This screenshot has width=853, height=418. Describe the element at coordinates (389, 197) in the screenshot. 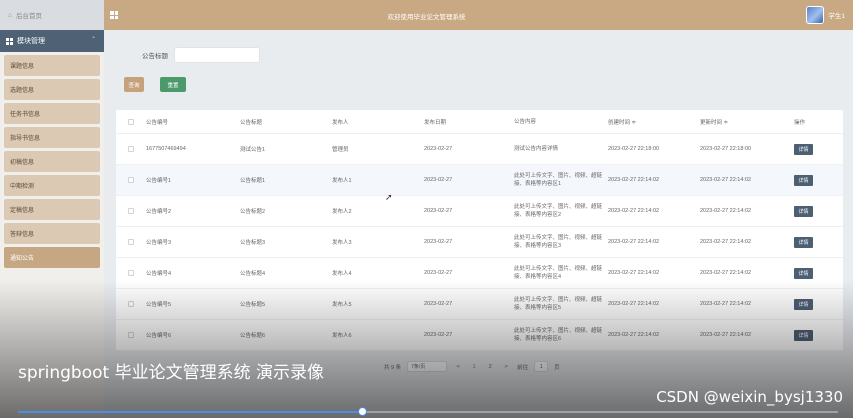

I see `mouse-cursor-icon: ➚` at that location.